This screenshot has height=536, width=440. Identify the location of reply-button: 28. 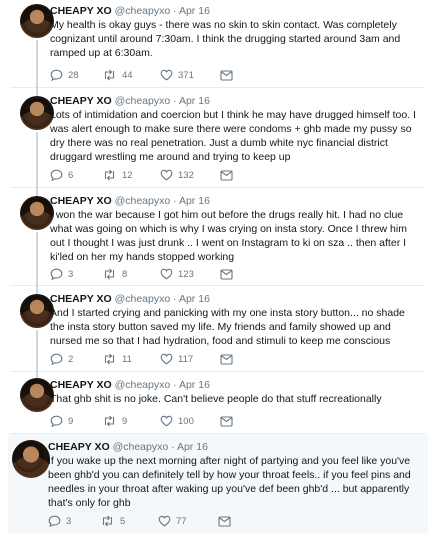
(64, 75).